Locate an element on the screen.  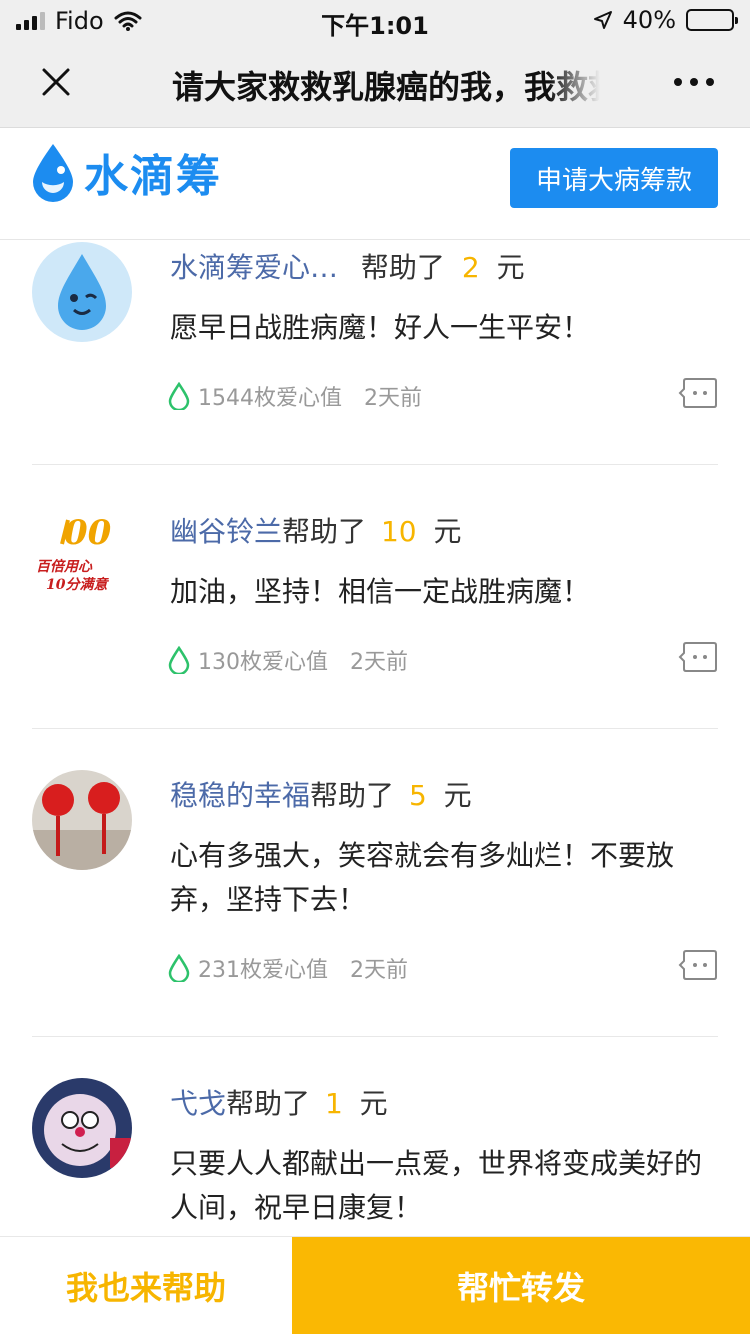
apply-fundraising-button: 申请大病筹款 is located at coordinates (614, 178).